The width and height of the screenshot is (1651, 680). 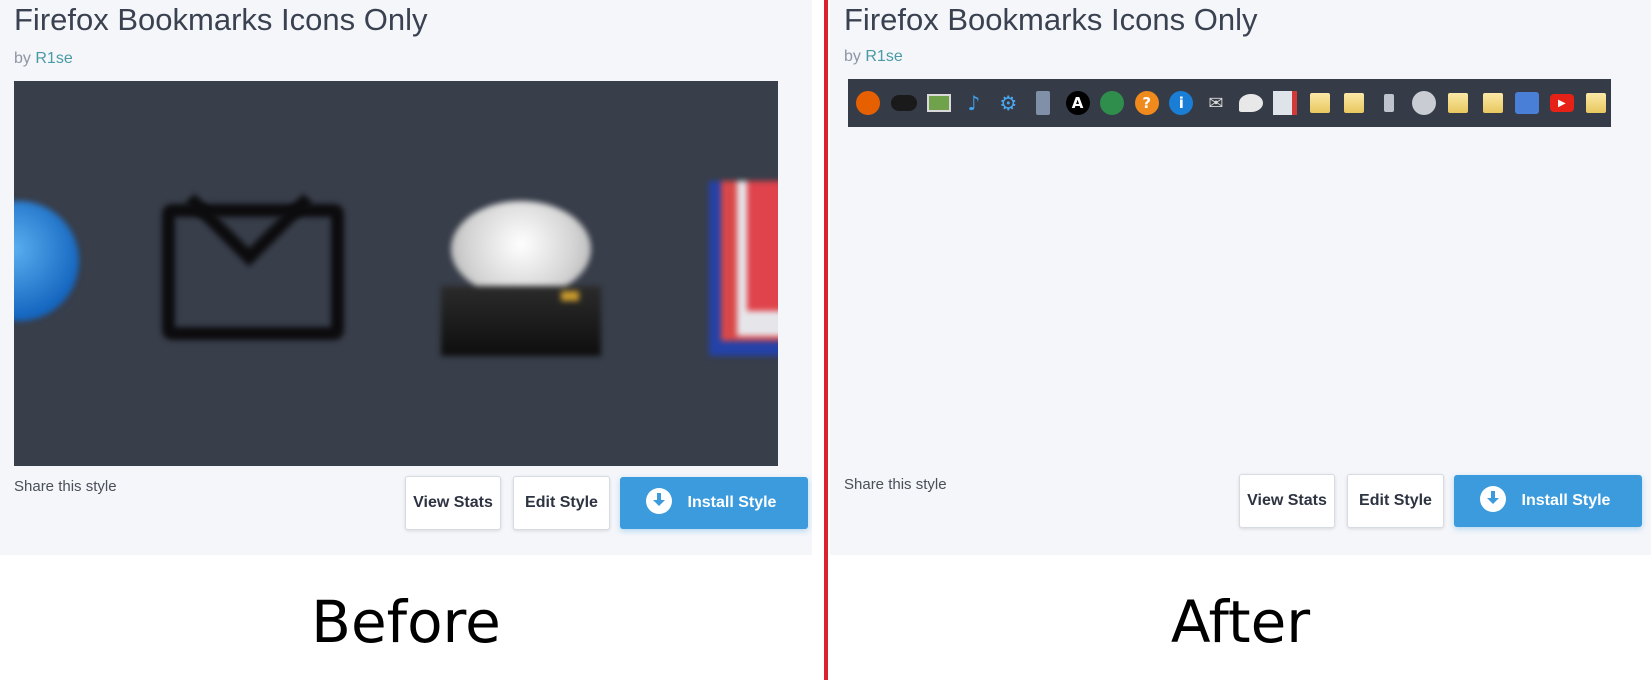 I want to click on mail-icon: ✉, so click(x=1216, y=103).